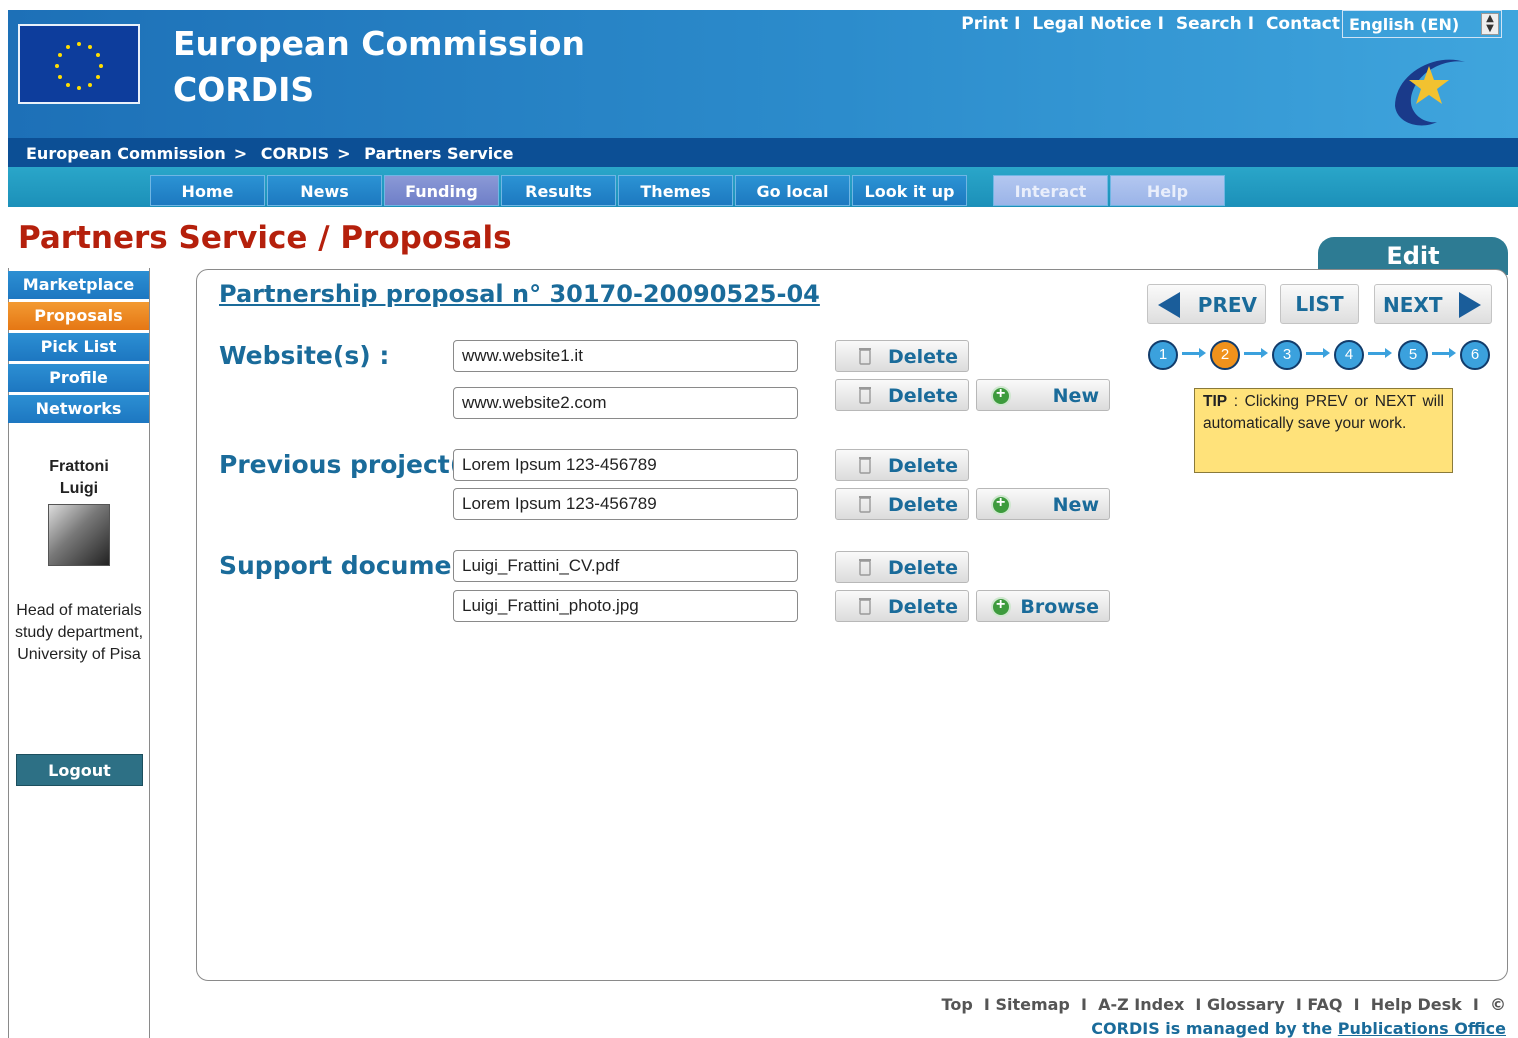 Image resolution: width=1518 pixels, height=1038 pixels. I want to click on print-link: Print, so click(984, 24).